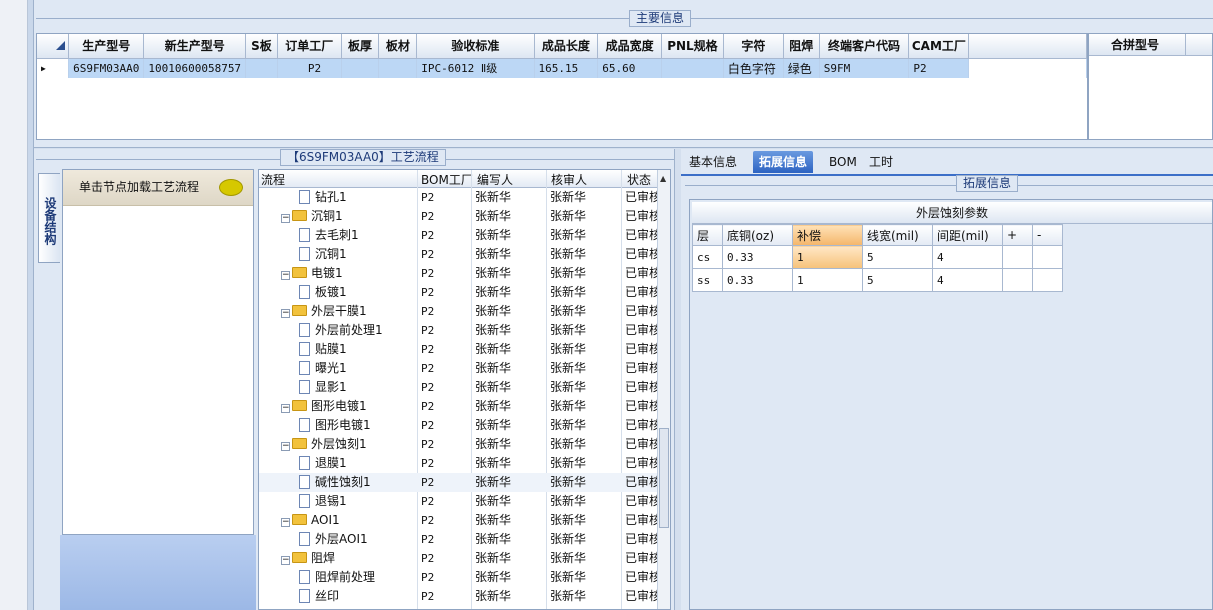  What do you see at coordinates (827, 257) in the screenshot?
I see `table-cell: 1` at bounding box center [827, 257].